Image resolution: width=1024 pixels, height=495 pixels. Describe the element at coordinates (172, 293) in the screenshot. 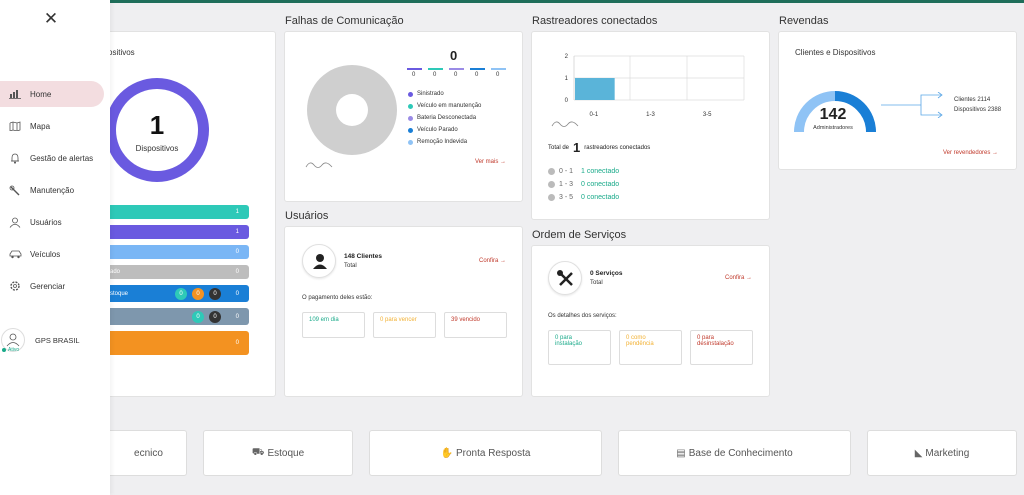

I see `status-bar-estoque: stoque 0 0 0 0` at that location.